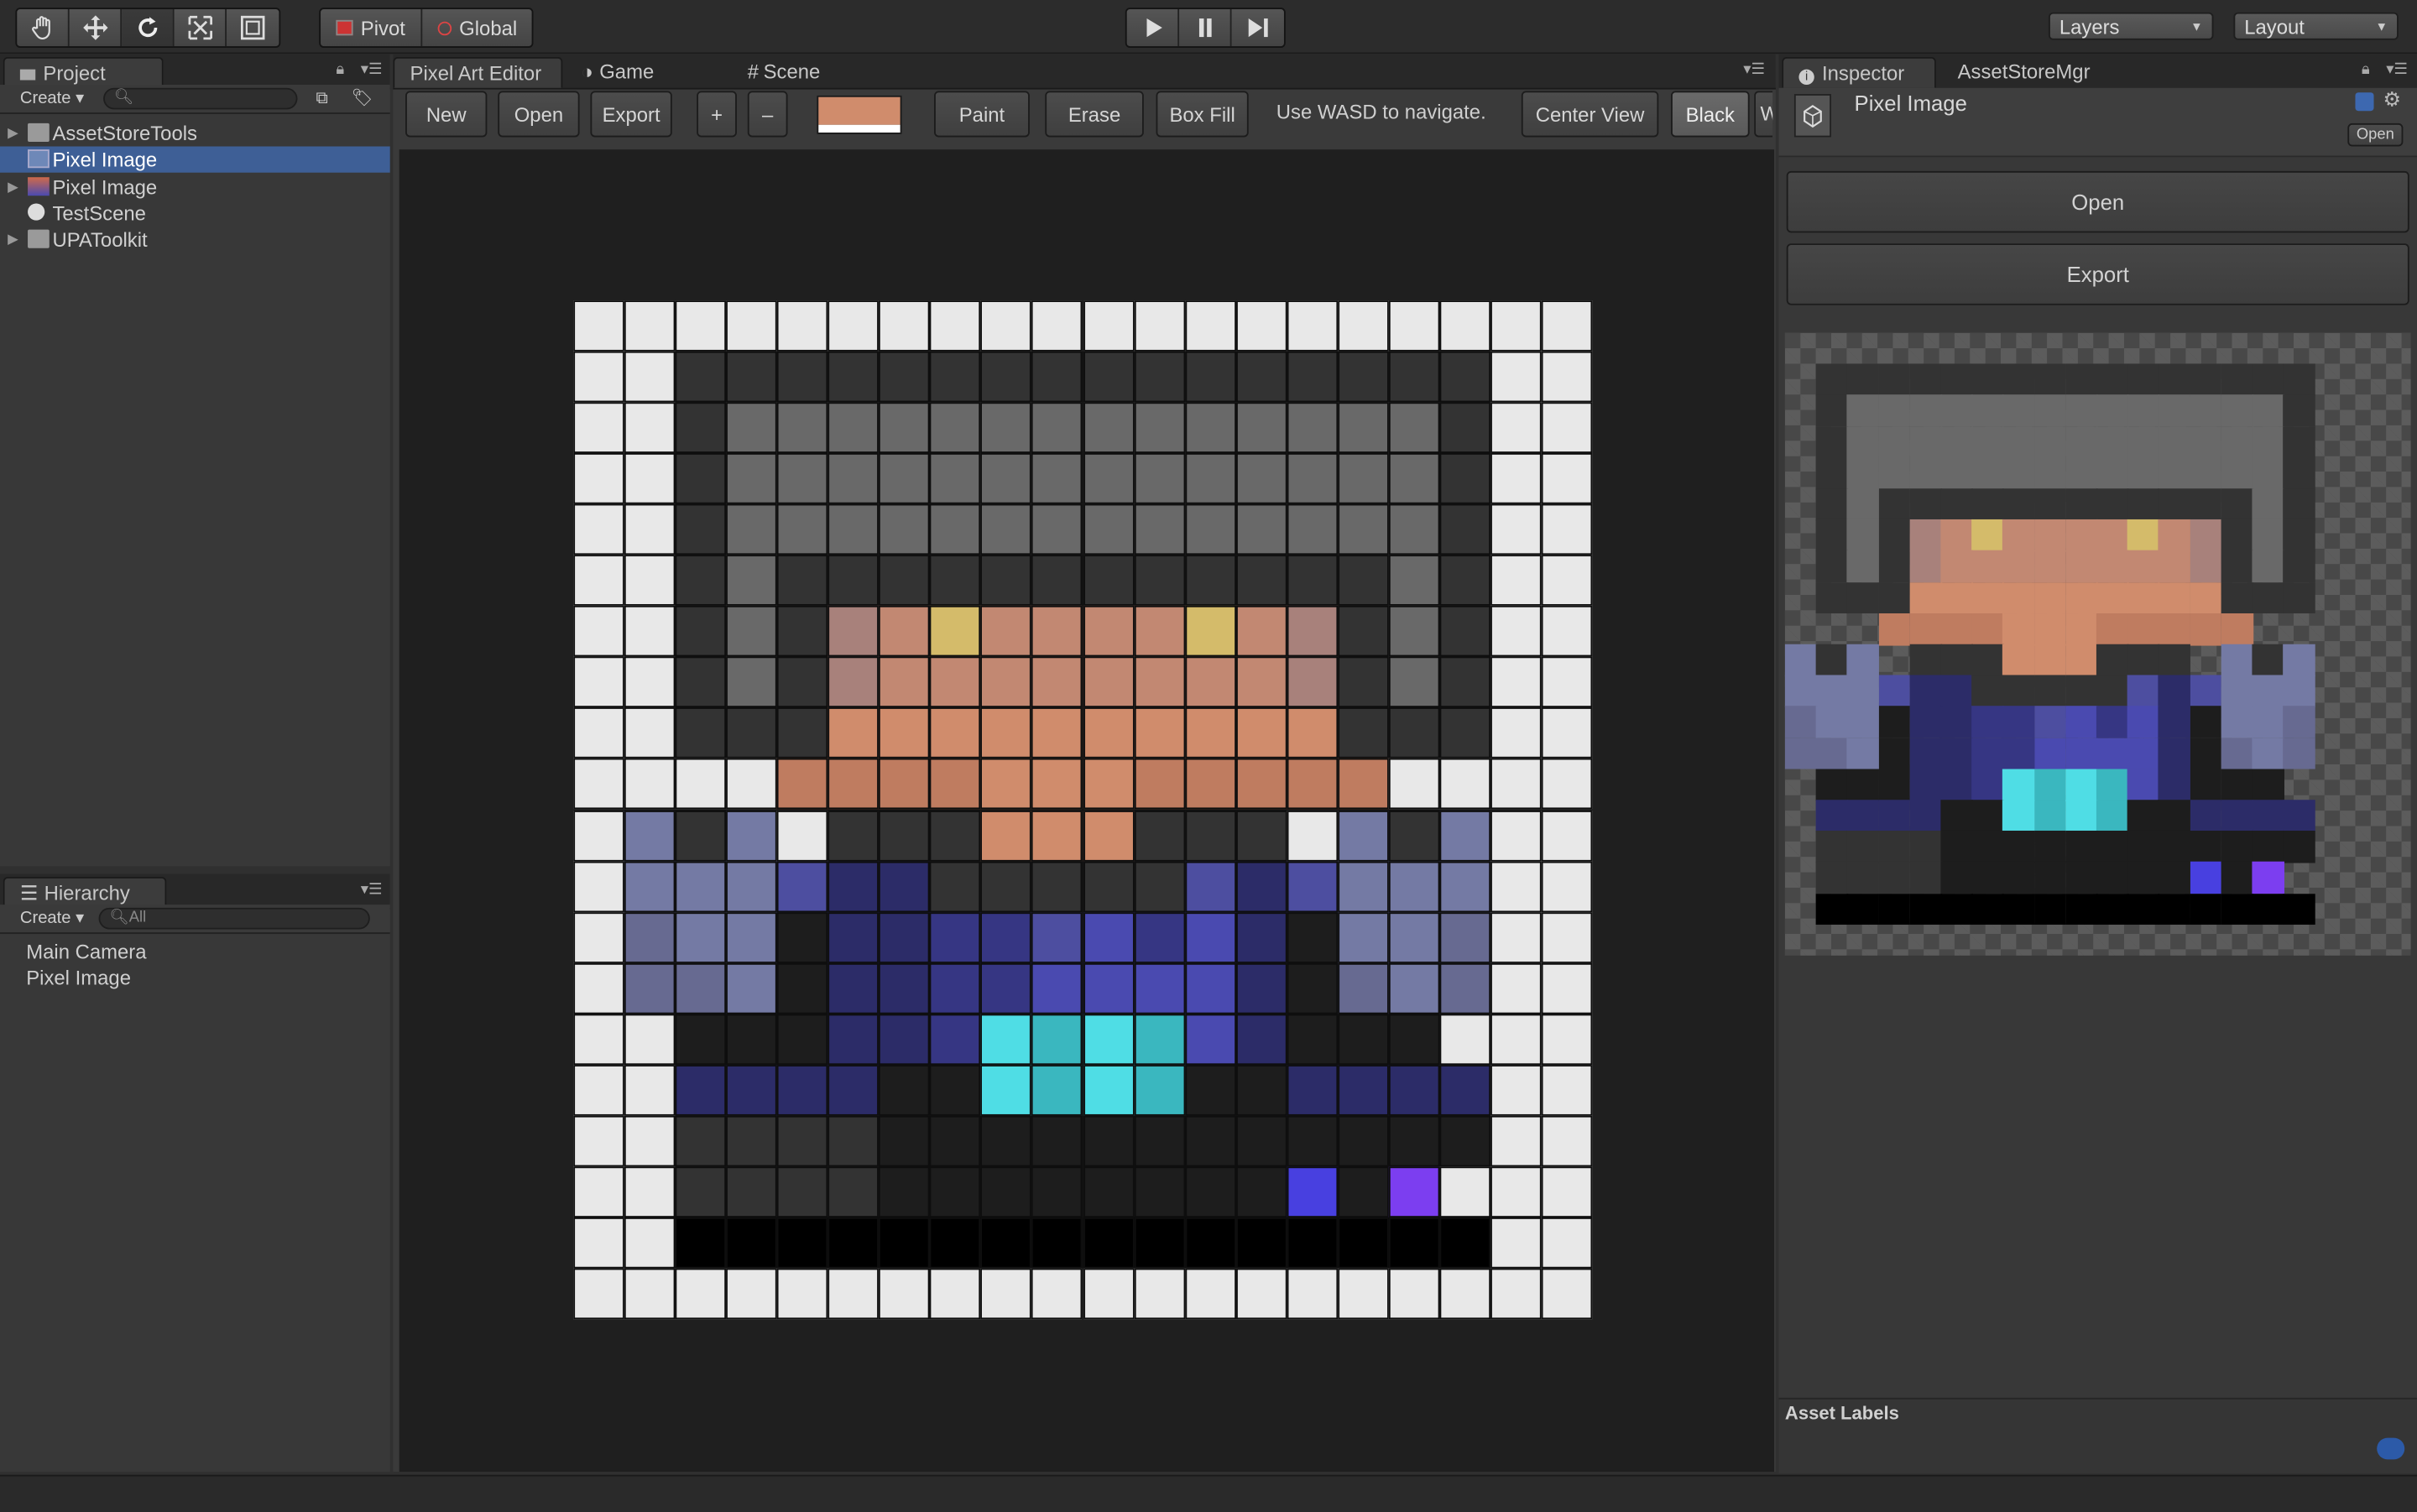 The width and height of the screenshot is (2417, 1512). Describe the element at coordinates (478, 72) in the screenshot. I see `tab-pixel-art-editor: Pixel Art Editor` at that location.